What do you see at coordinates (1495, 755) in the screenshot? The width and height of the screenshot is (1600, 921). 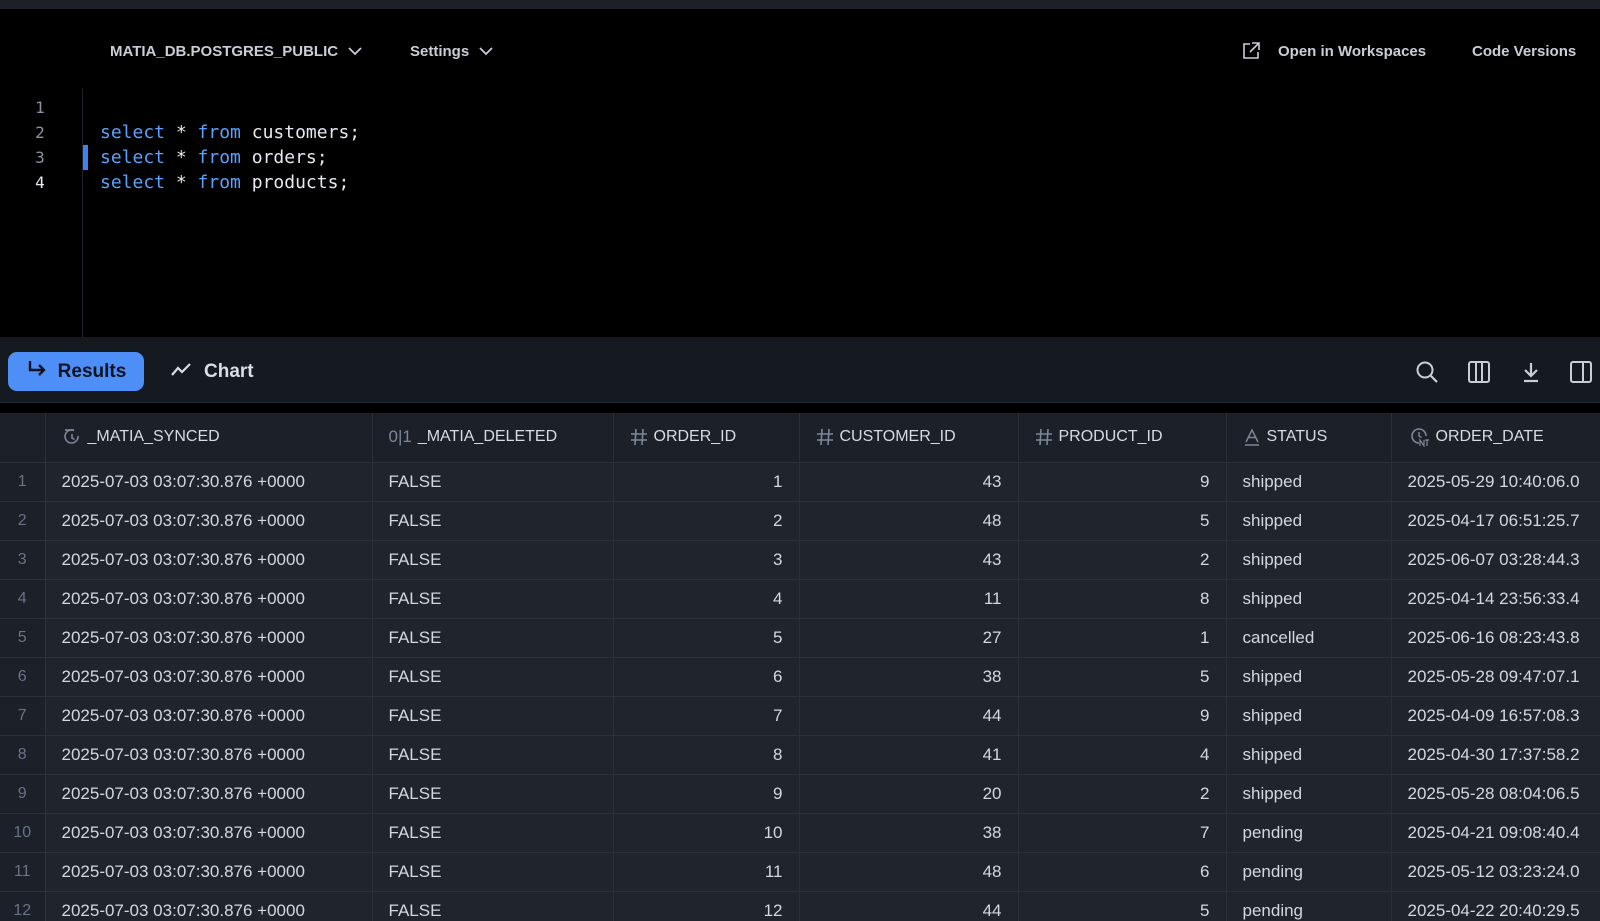 I see `order-date-cell: 2025-04-30 17:37:58.2` at bounding box center [1495, 755].